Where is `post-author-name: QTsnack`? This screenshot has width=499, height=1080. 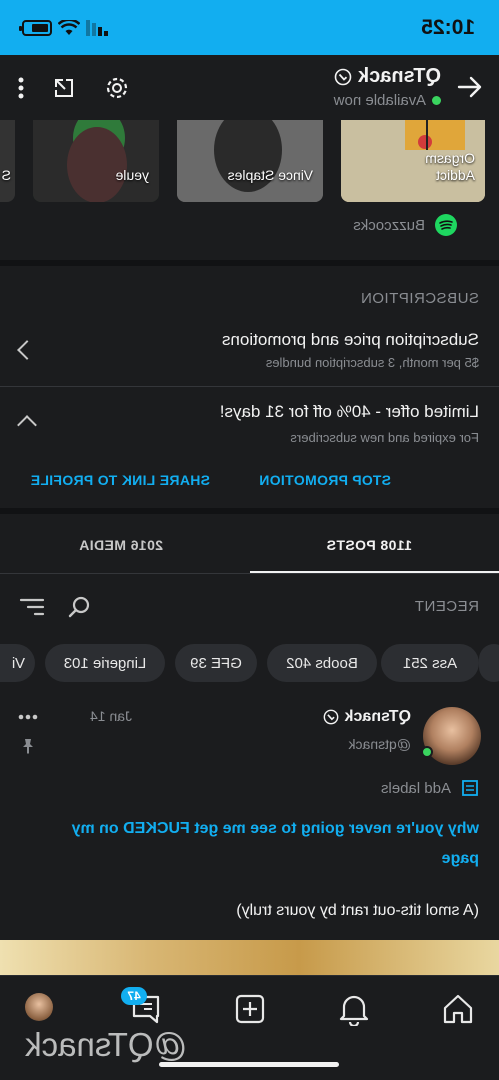
post-author-name: QTsnack is located at coordinates (377, 716).